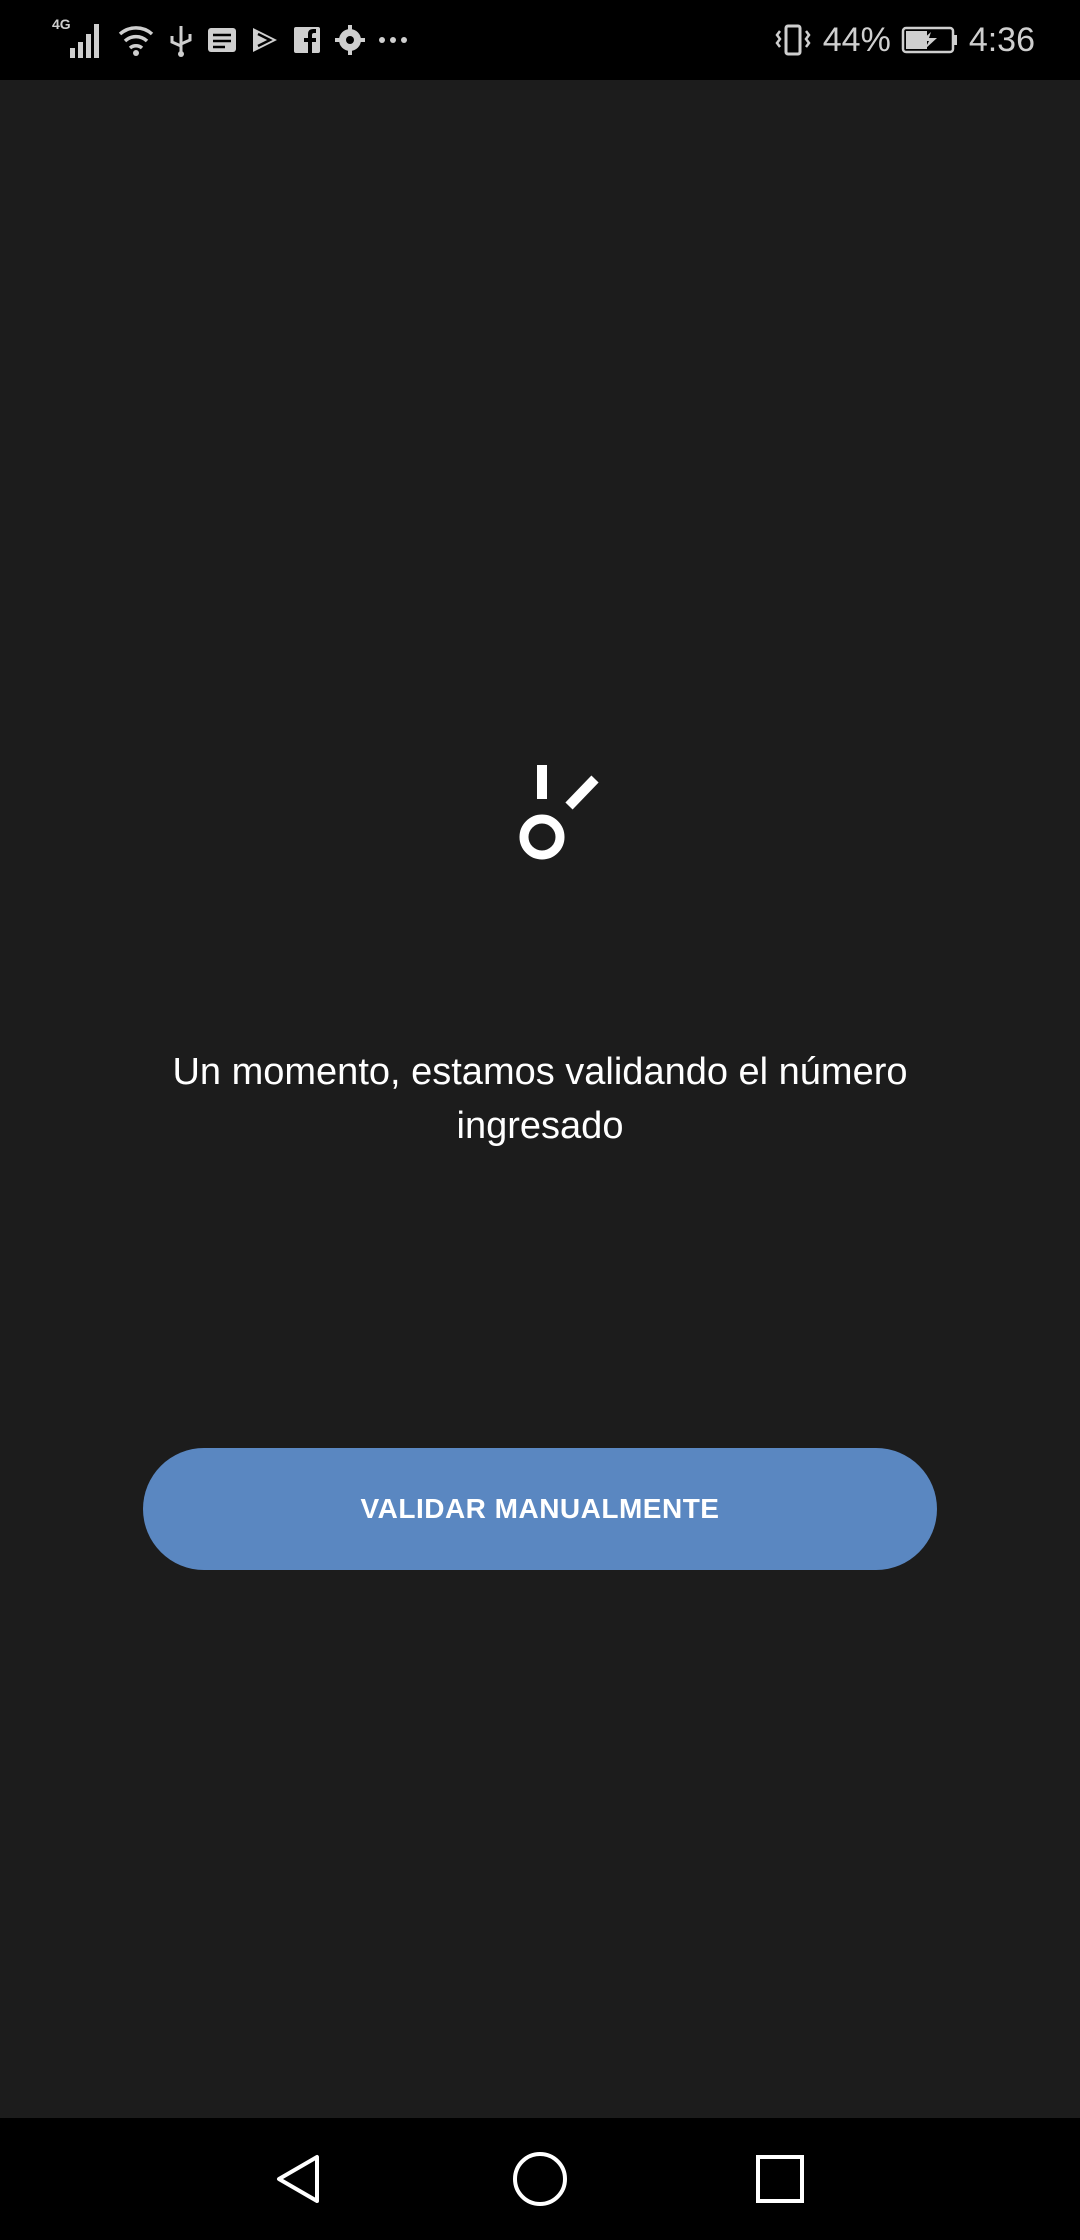 Image resolution: width=1080 pixels, height=2240 pixels. I want to click on status-time: 4:36, so click(1001, 40).